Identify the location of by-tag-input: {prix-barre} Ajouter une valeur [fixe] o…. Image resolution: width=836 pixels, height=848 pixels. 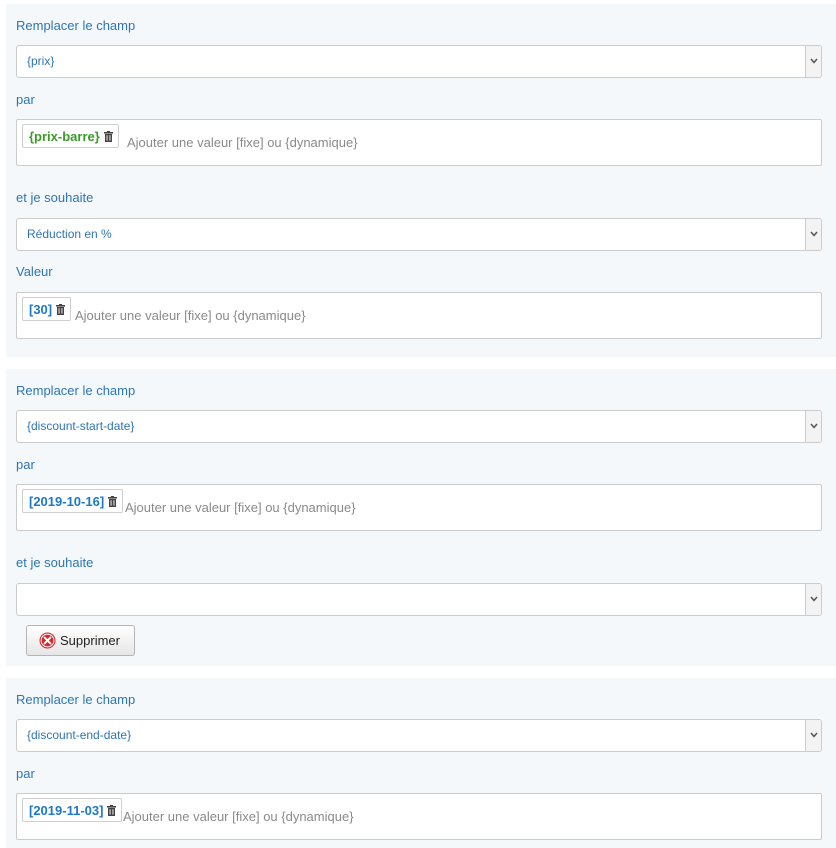
(419, 142).